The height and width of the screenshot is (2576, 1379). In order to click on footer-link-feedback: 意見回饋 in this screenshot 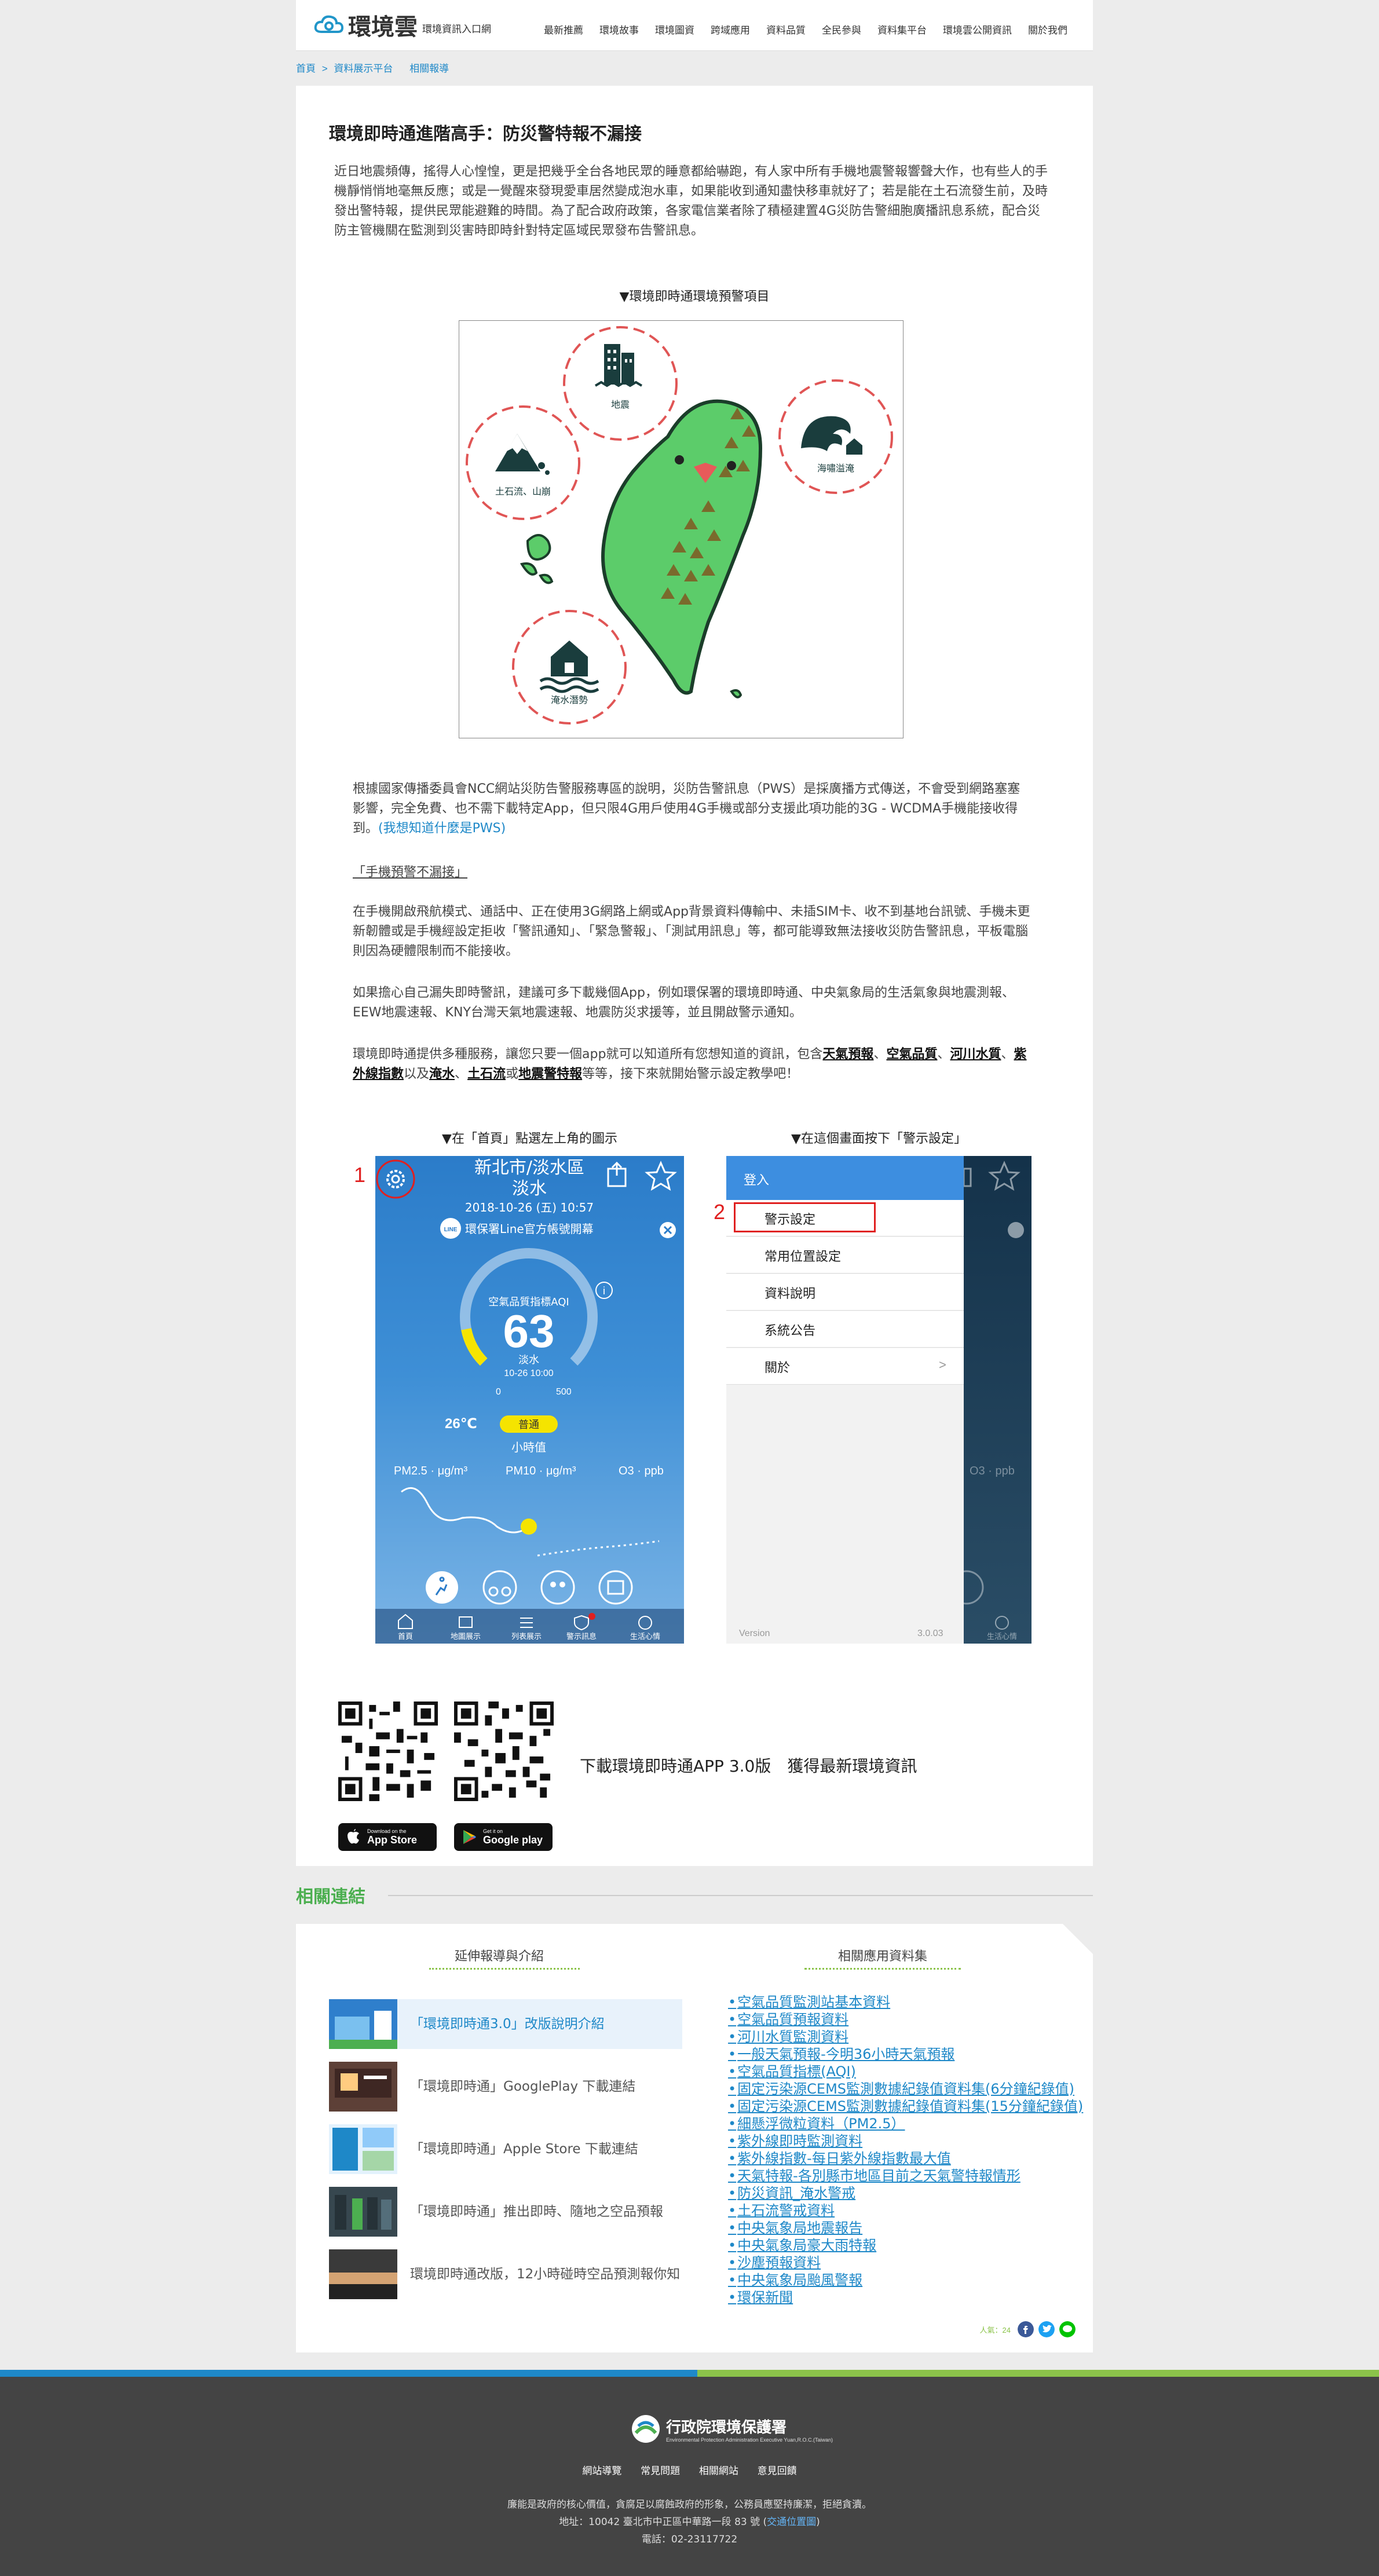, I will do `click(777, 2470)`.